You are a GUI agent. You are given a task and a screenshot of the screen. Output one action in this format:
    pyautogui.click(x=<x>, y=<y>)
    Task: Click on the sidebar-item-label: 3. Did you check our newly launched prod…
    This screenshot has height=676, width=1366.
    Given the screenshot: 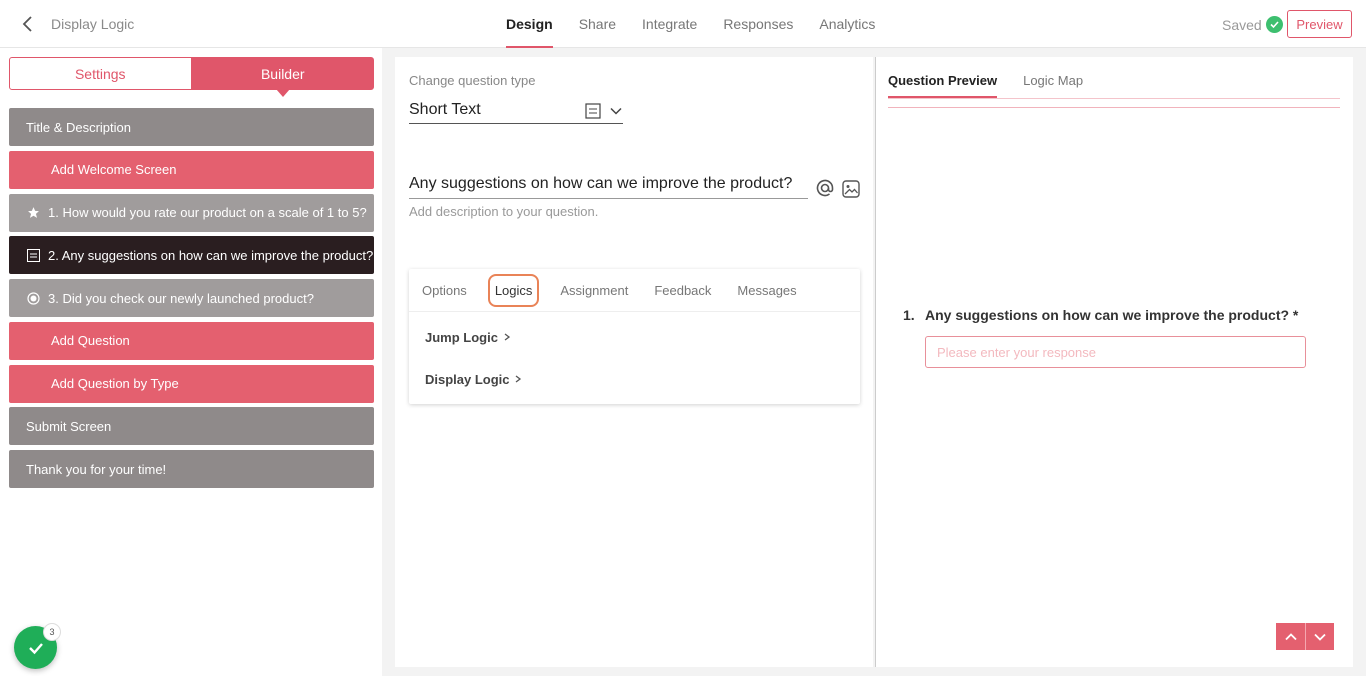 What is the action you would take?
    pyautogui.click(x=181, y=298)
    